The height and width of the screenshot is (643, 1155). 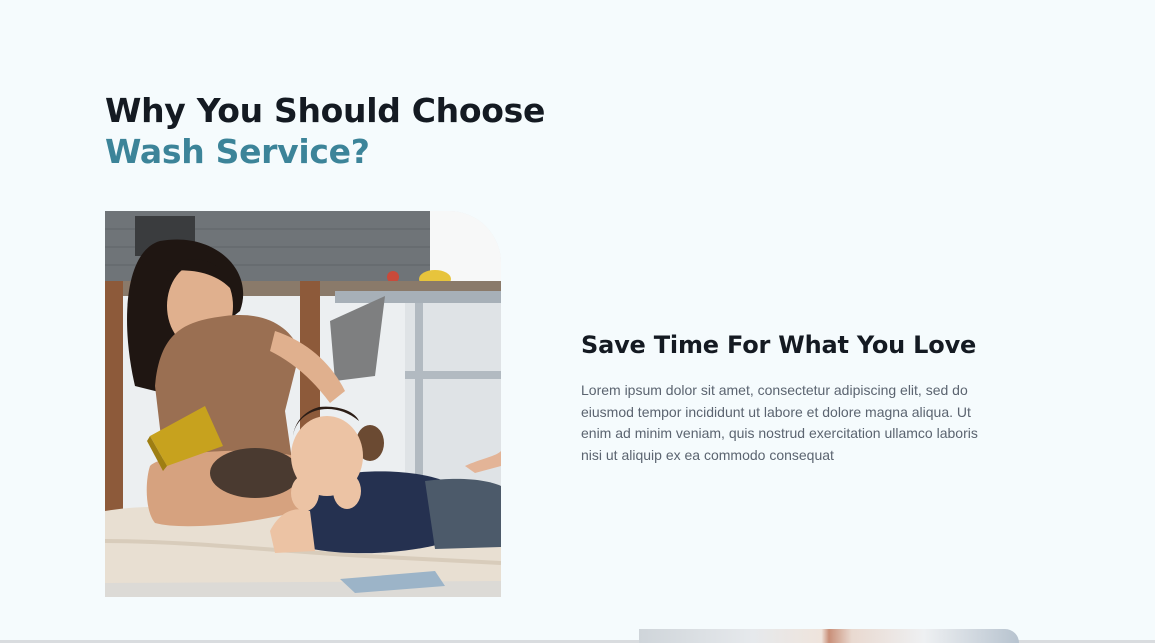 I want to click on section-heading: Why You Should Choose Wash Service?, so click(x=325, y=131).